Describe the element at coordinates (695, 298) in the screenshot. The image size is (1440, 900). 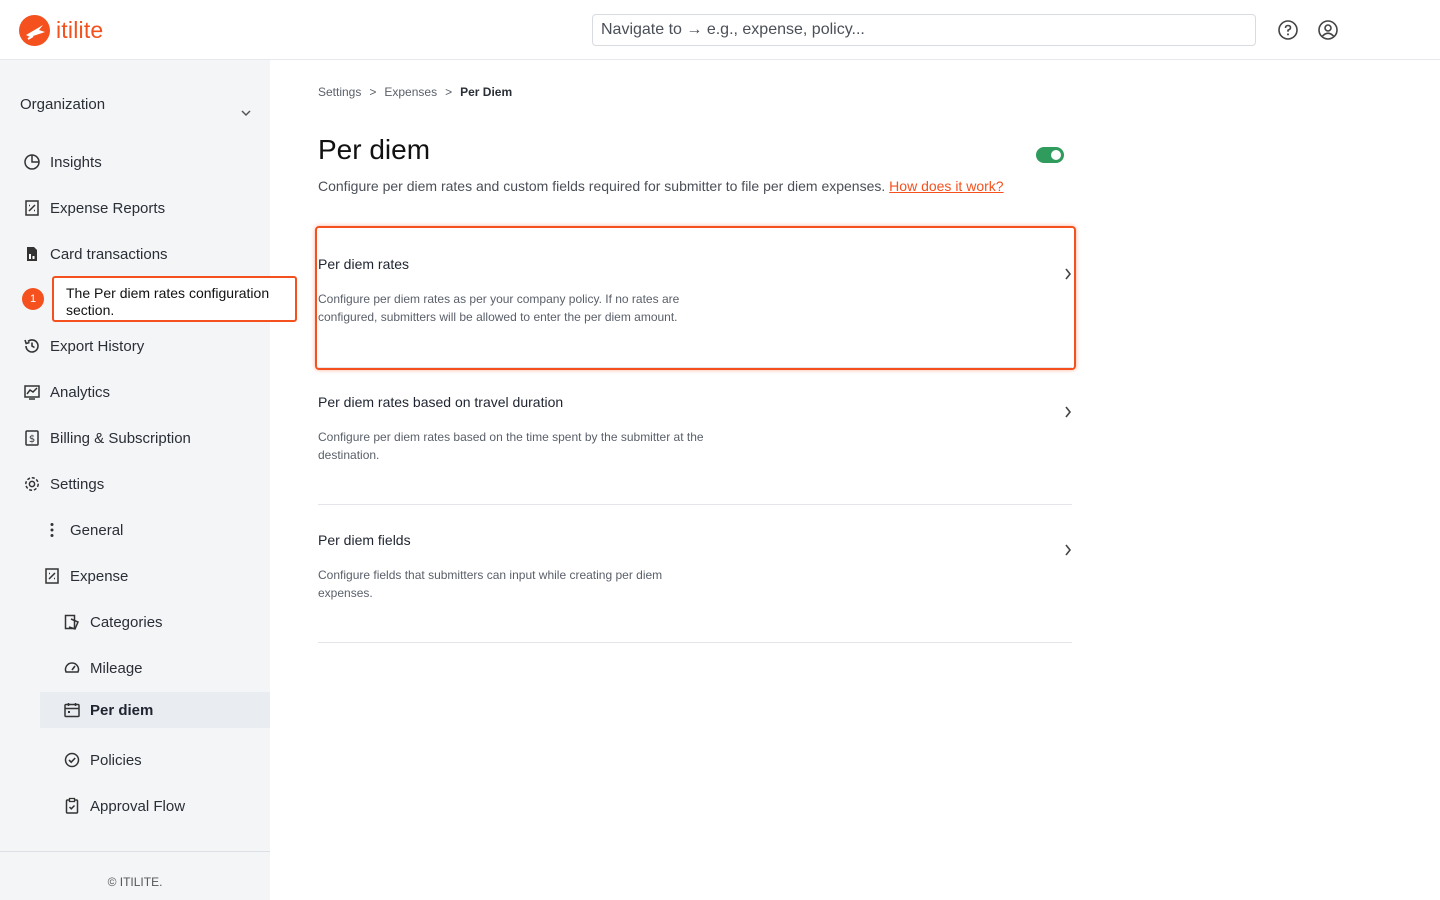
I see `highlight-box` at that location.